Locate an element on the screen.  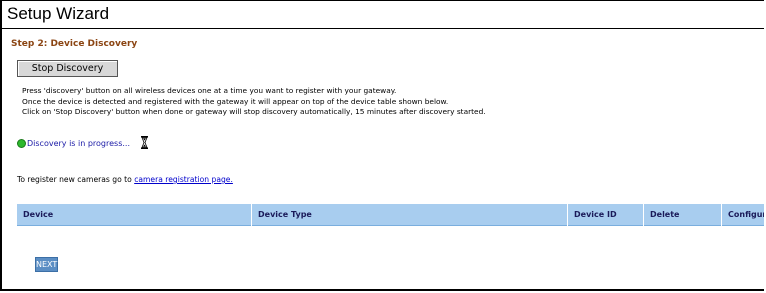
column-header-device-type: Device Type is located at coordinates (409, 215).